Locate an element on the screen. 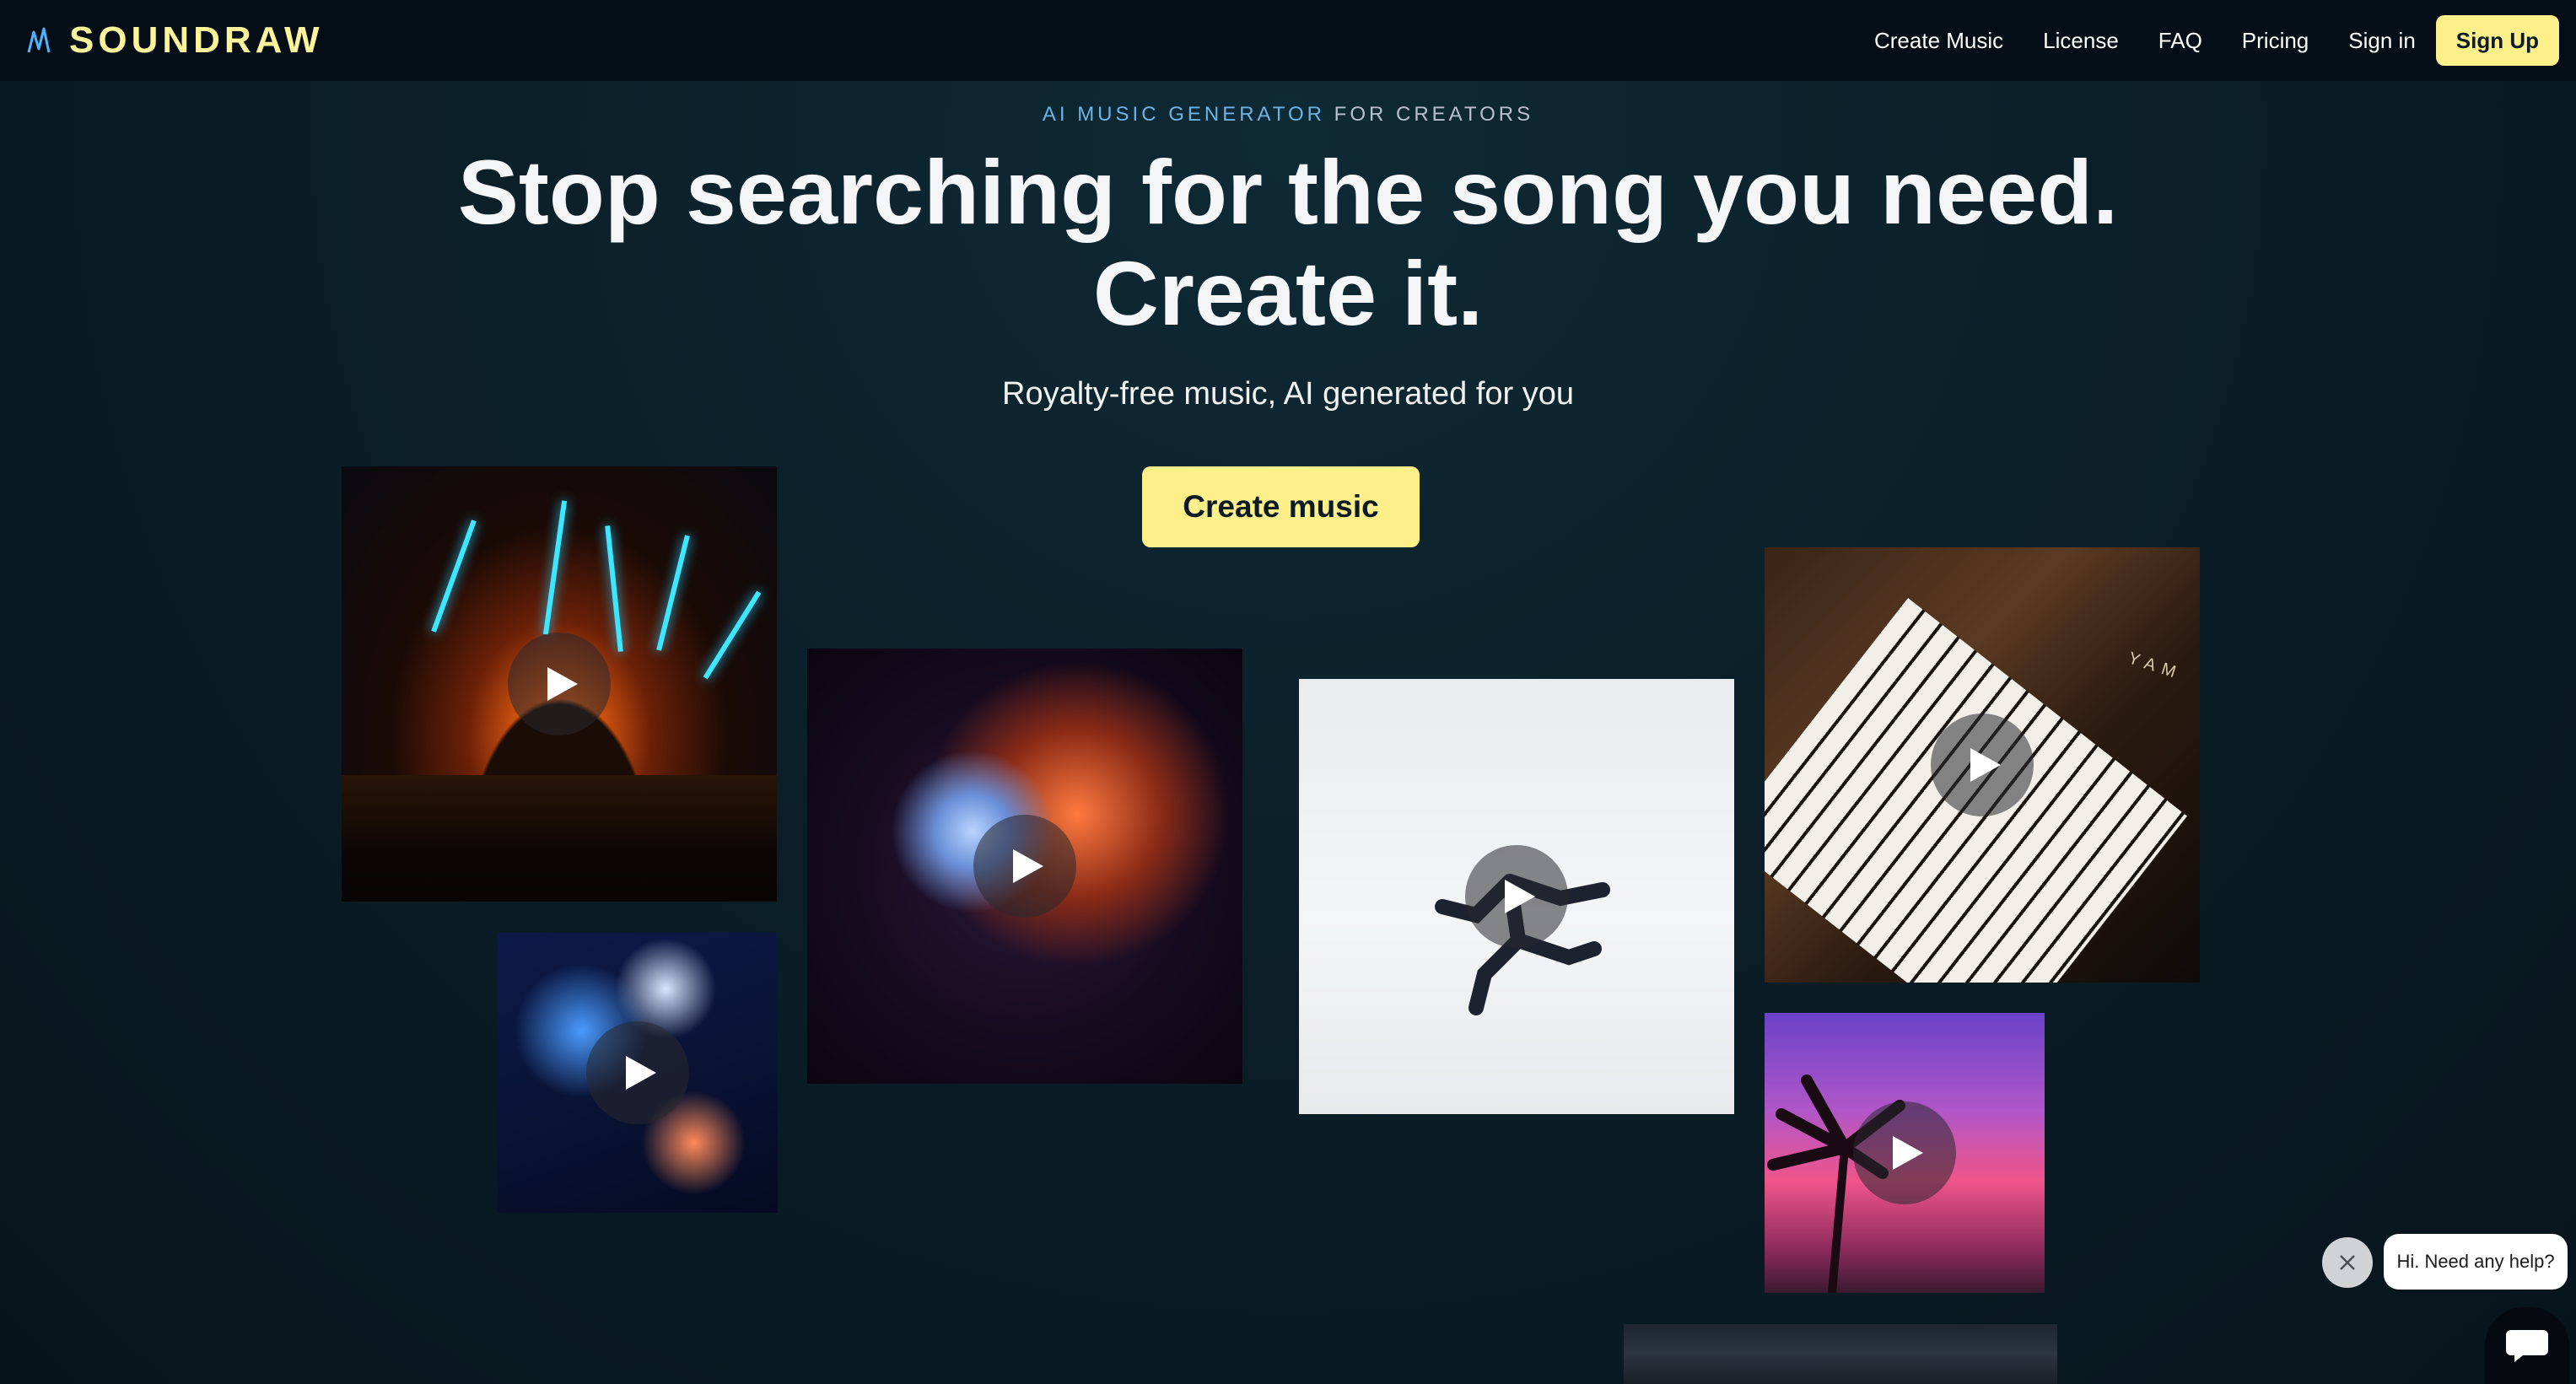 The height and width of the screenshot is (1384, 2576). video-tile-concert is located at coordinates (559, 684).